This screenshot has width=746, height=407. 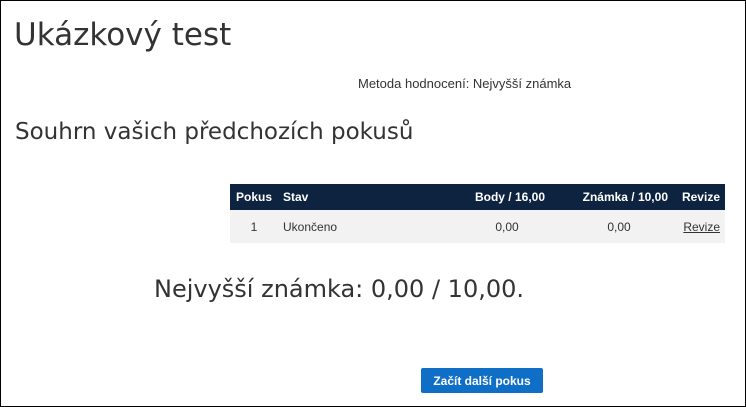 What do you see at coordinates (498, 197) in the screenshot?
I see `column-header-marks: Body / 16,00` at bounding box center [498, 197].